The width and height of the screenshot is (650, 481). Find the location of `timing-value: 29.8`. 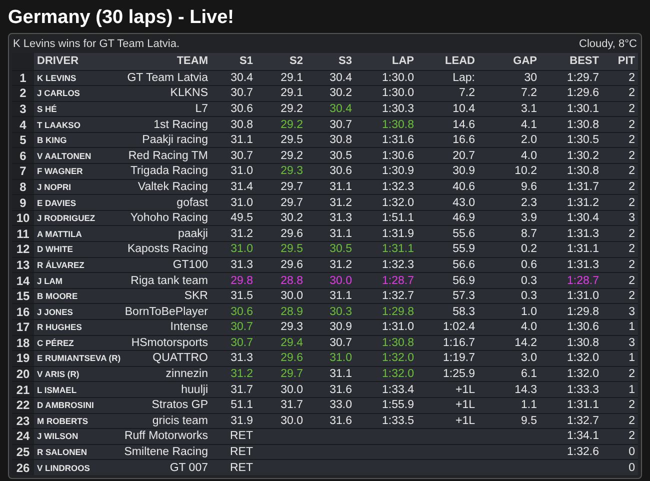

timing-value: 29.8 is located at coordinates (241, 280).